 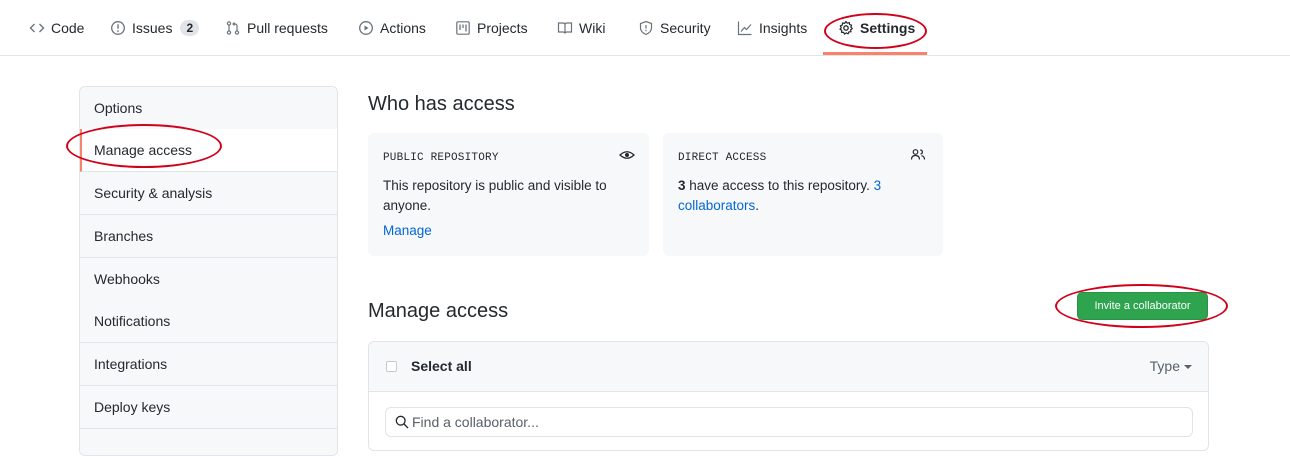 I want to click on tab-label: Issues, so click(x=152, y=28).